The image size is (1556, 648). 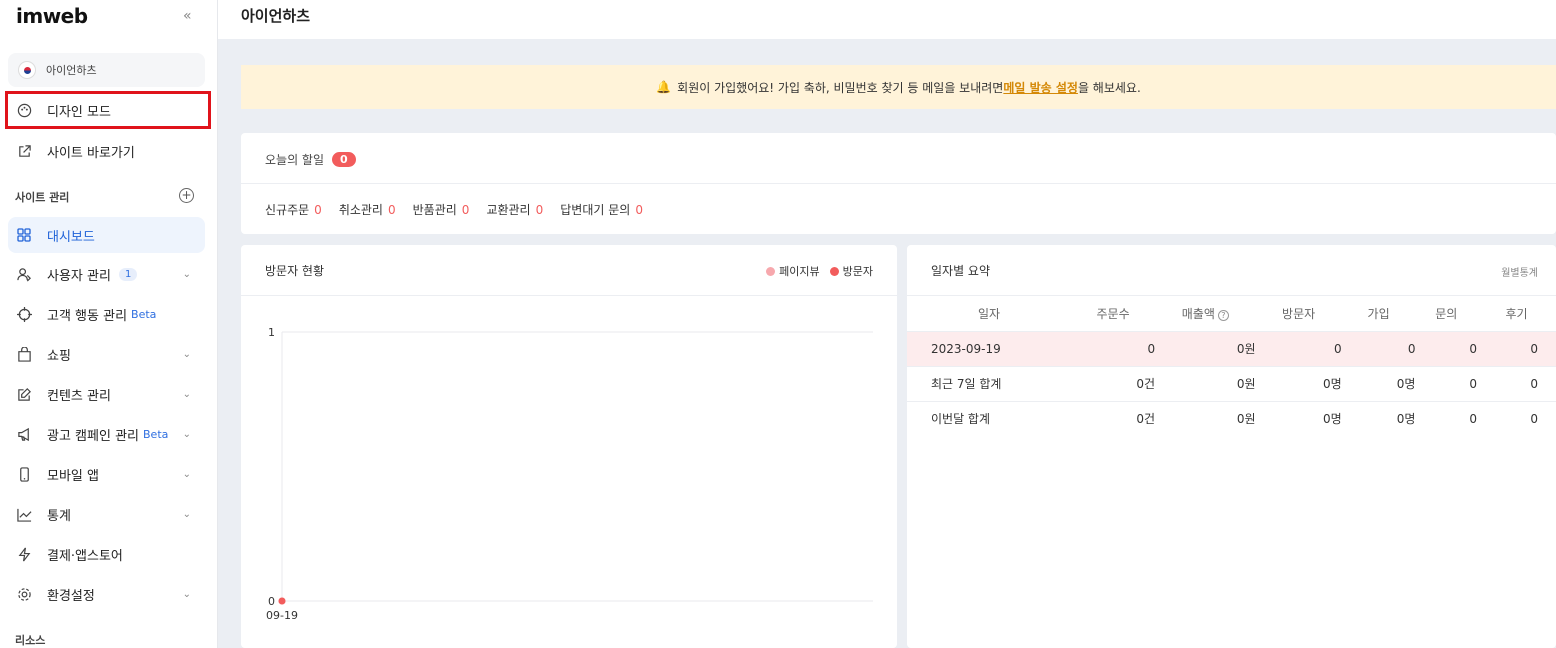 I want to click on table-row: 최근 7일 합계 0건 0원 0명 0명 0 0, so click(x=1231, y=383).